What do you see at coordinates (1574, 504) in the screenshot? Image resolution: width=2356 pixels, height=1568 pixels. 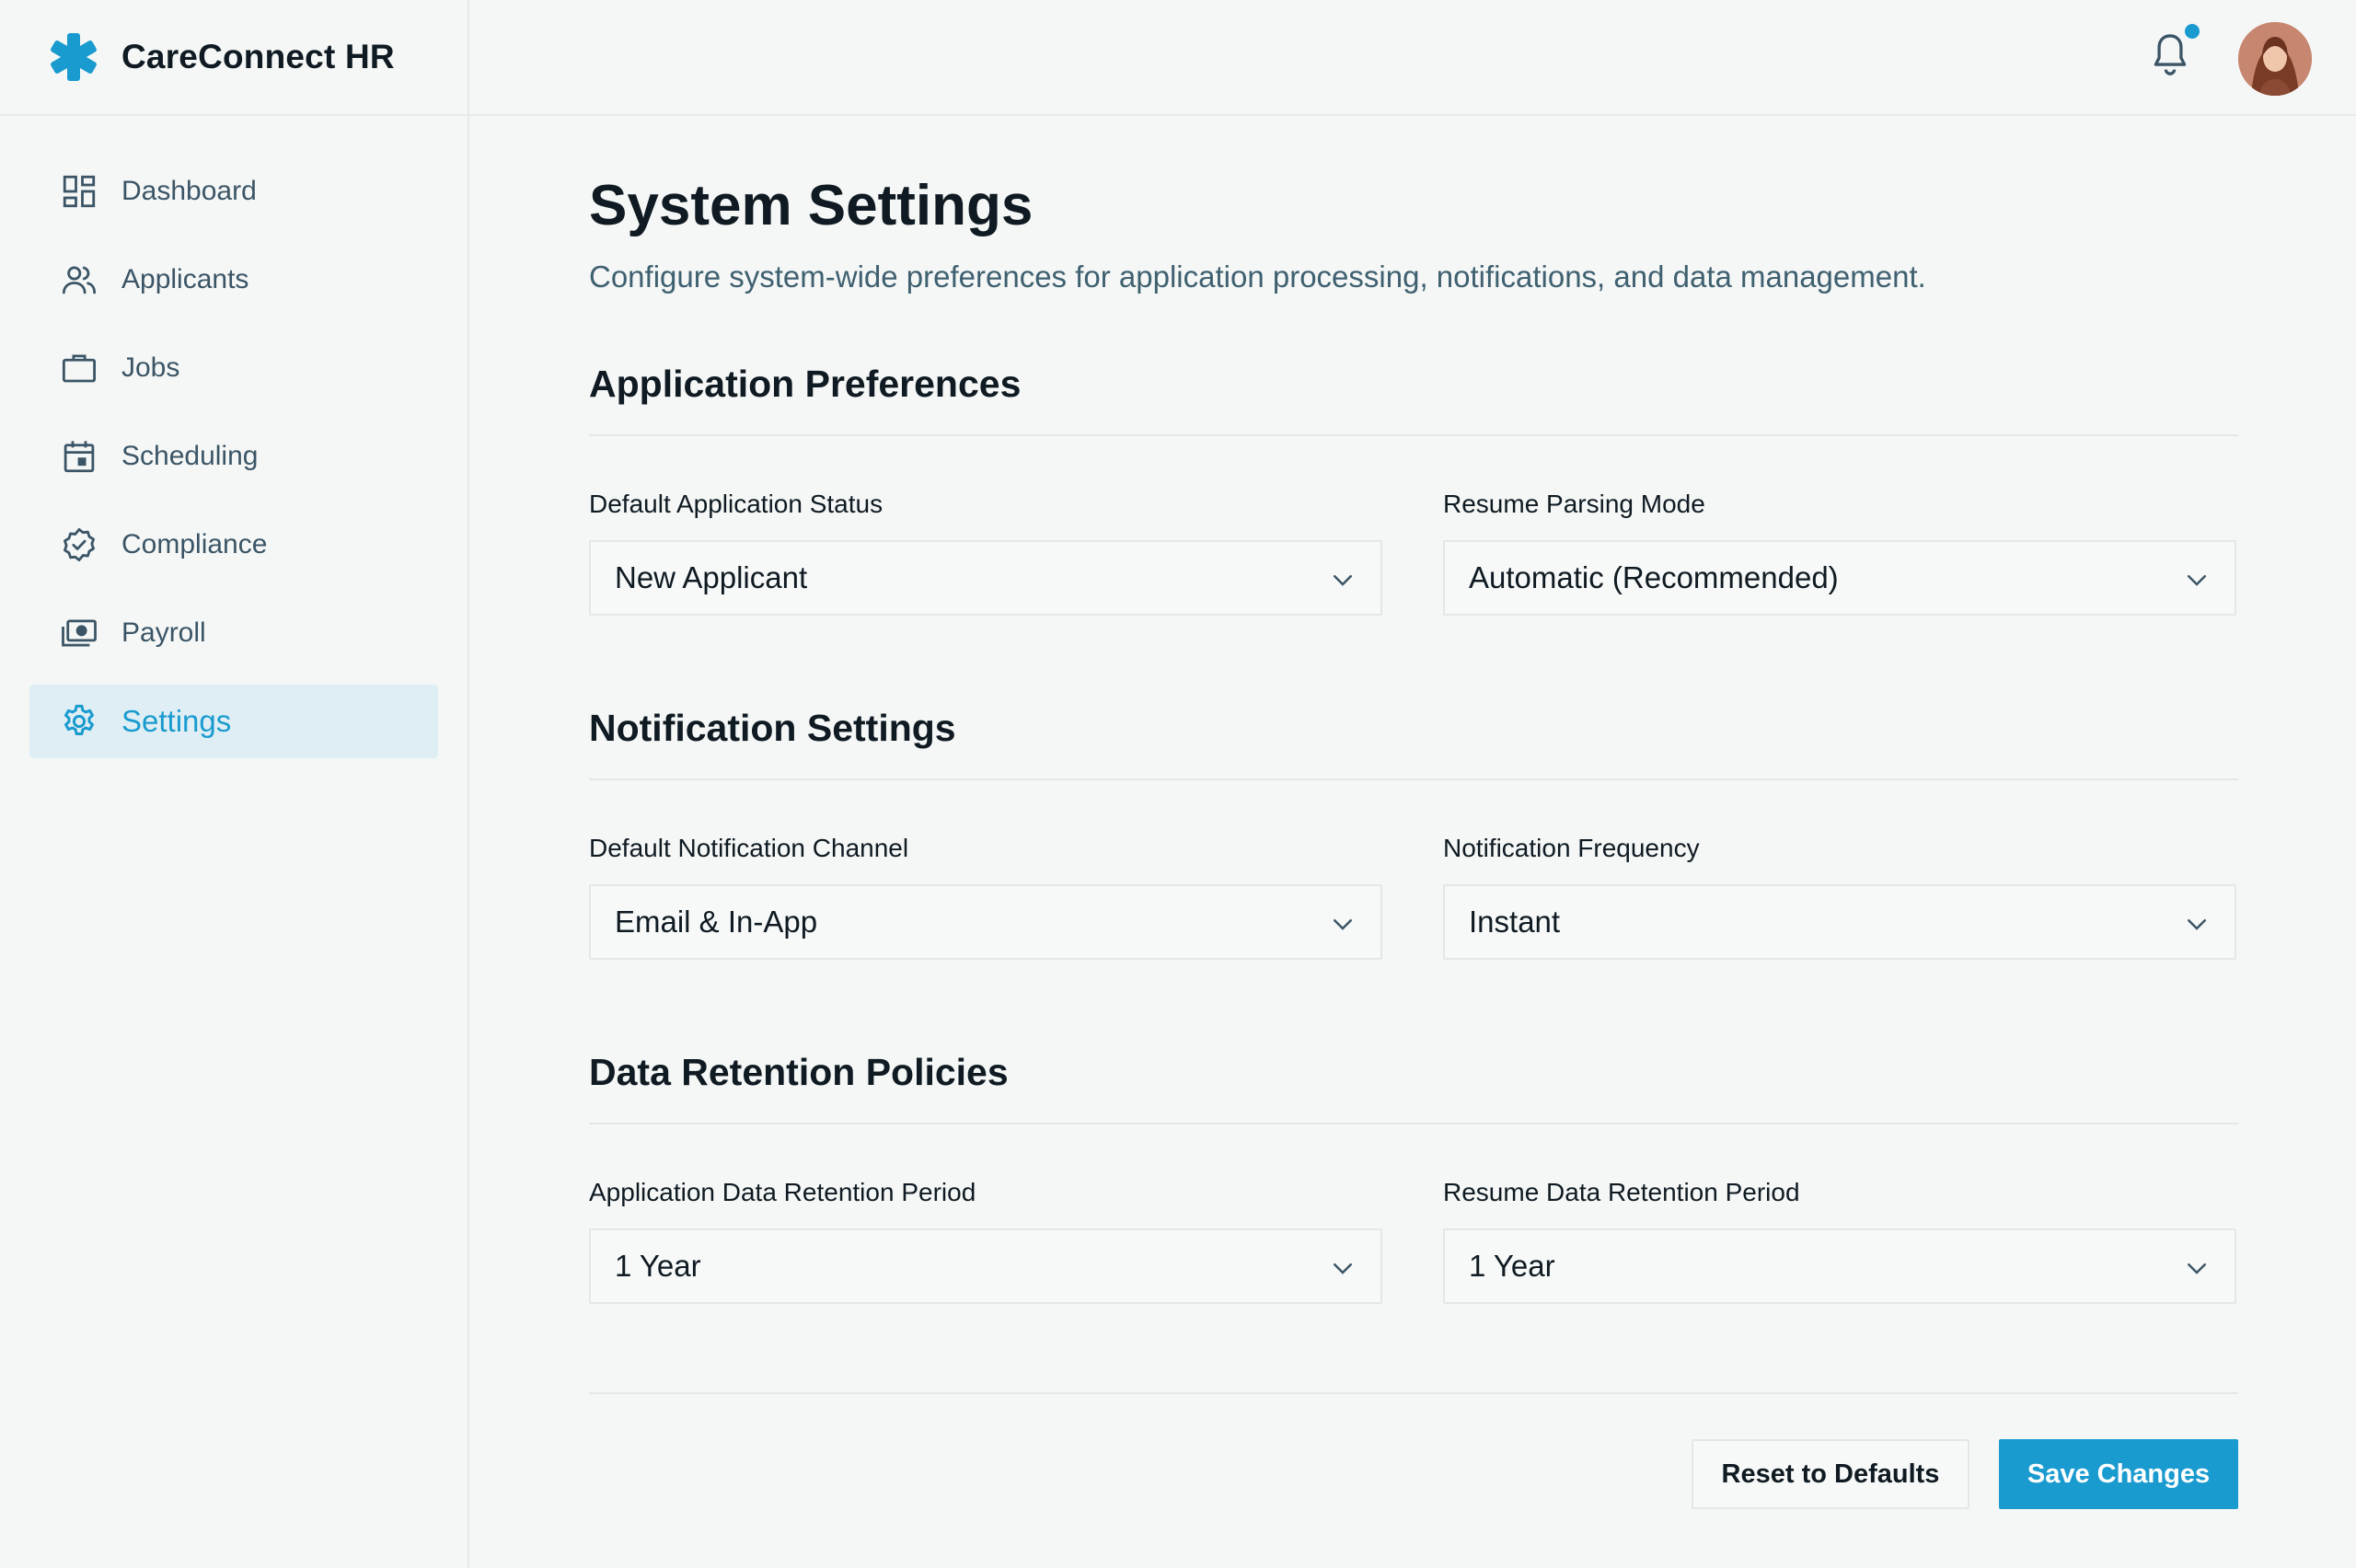 I see `field-label-resume-parsing-mode: Resume Parsing Mode` at bounding box center [1574, 504].